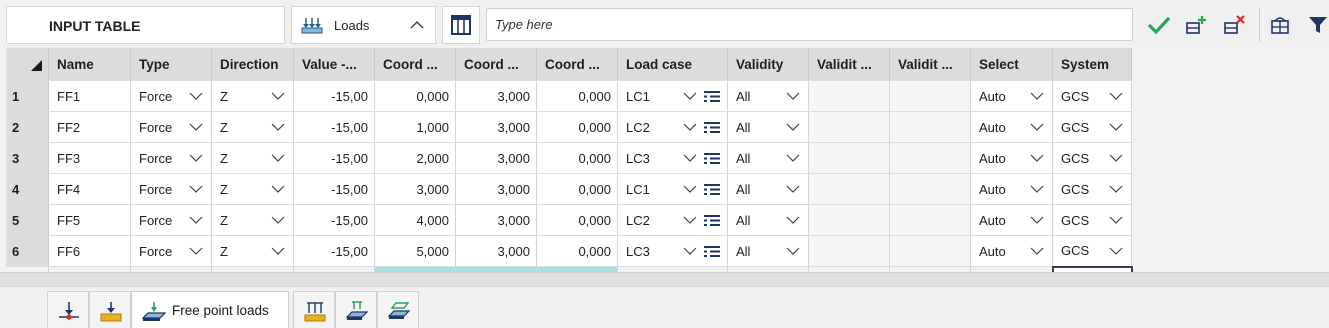  Describe the element at coordinates (415, 158) in the screenshot. I see `cell-coord-1: 2,000` at that location.